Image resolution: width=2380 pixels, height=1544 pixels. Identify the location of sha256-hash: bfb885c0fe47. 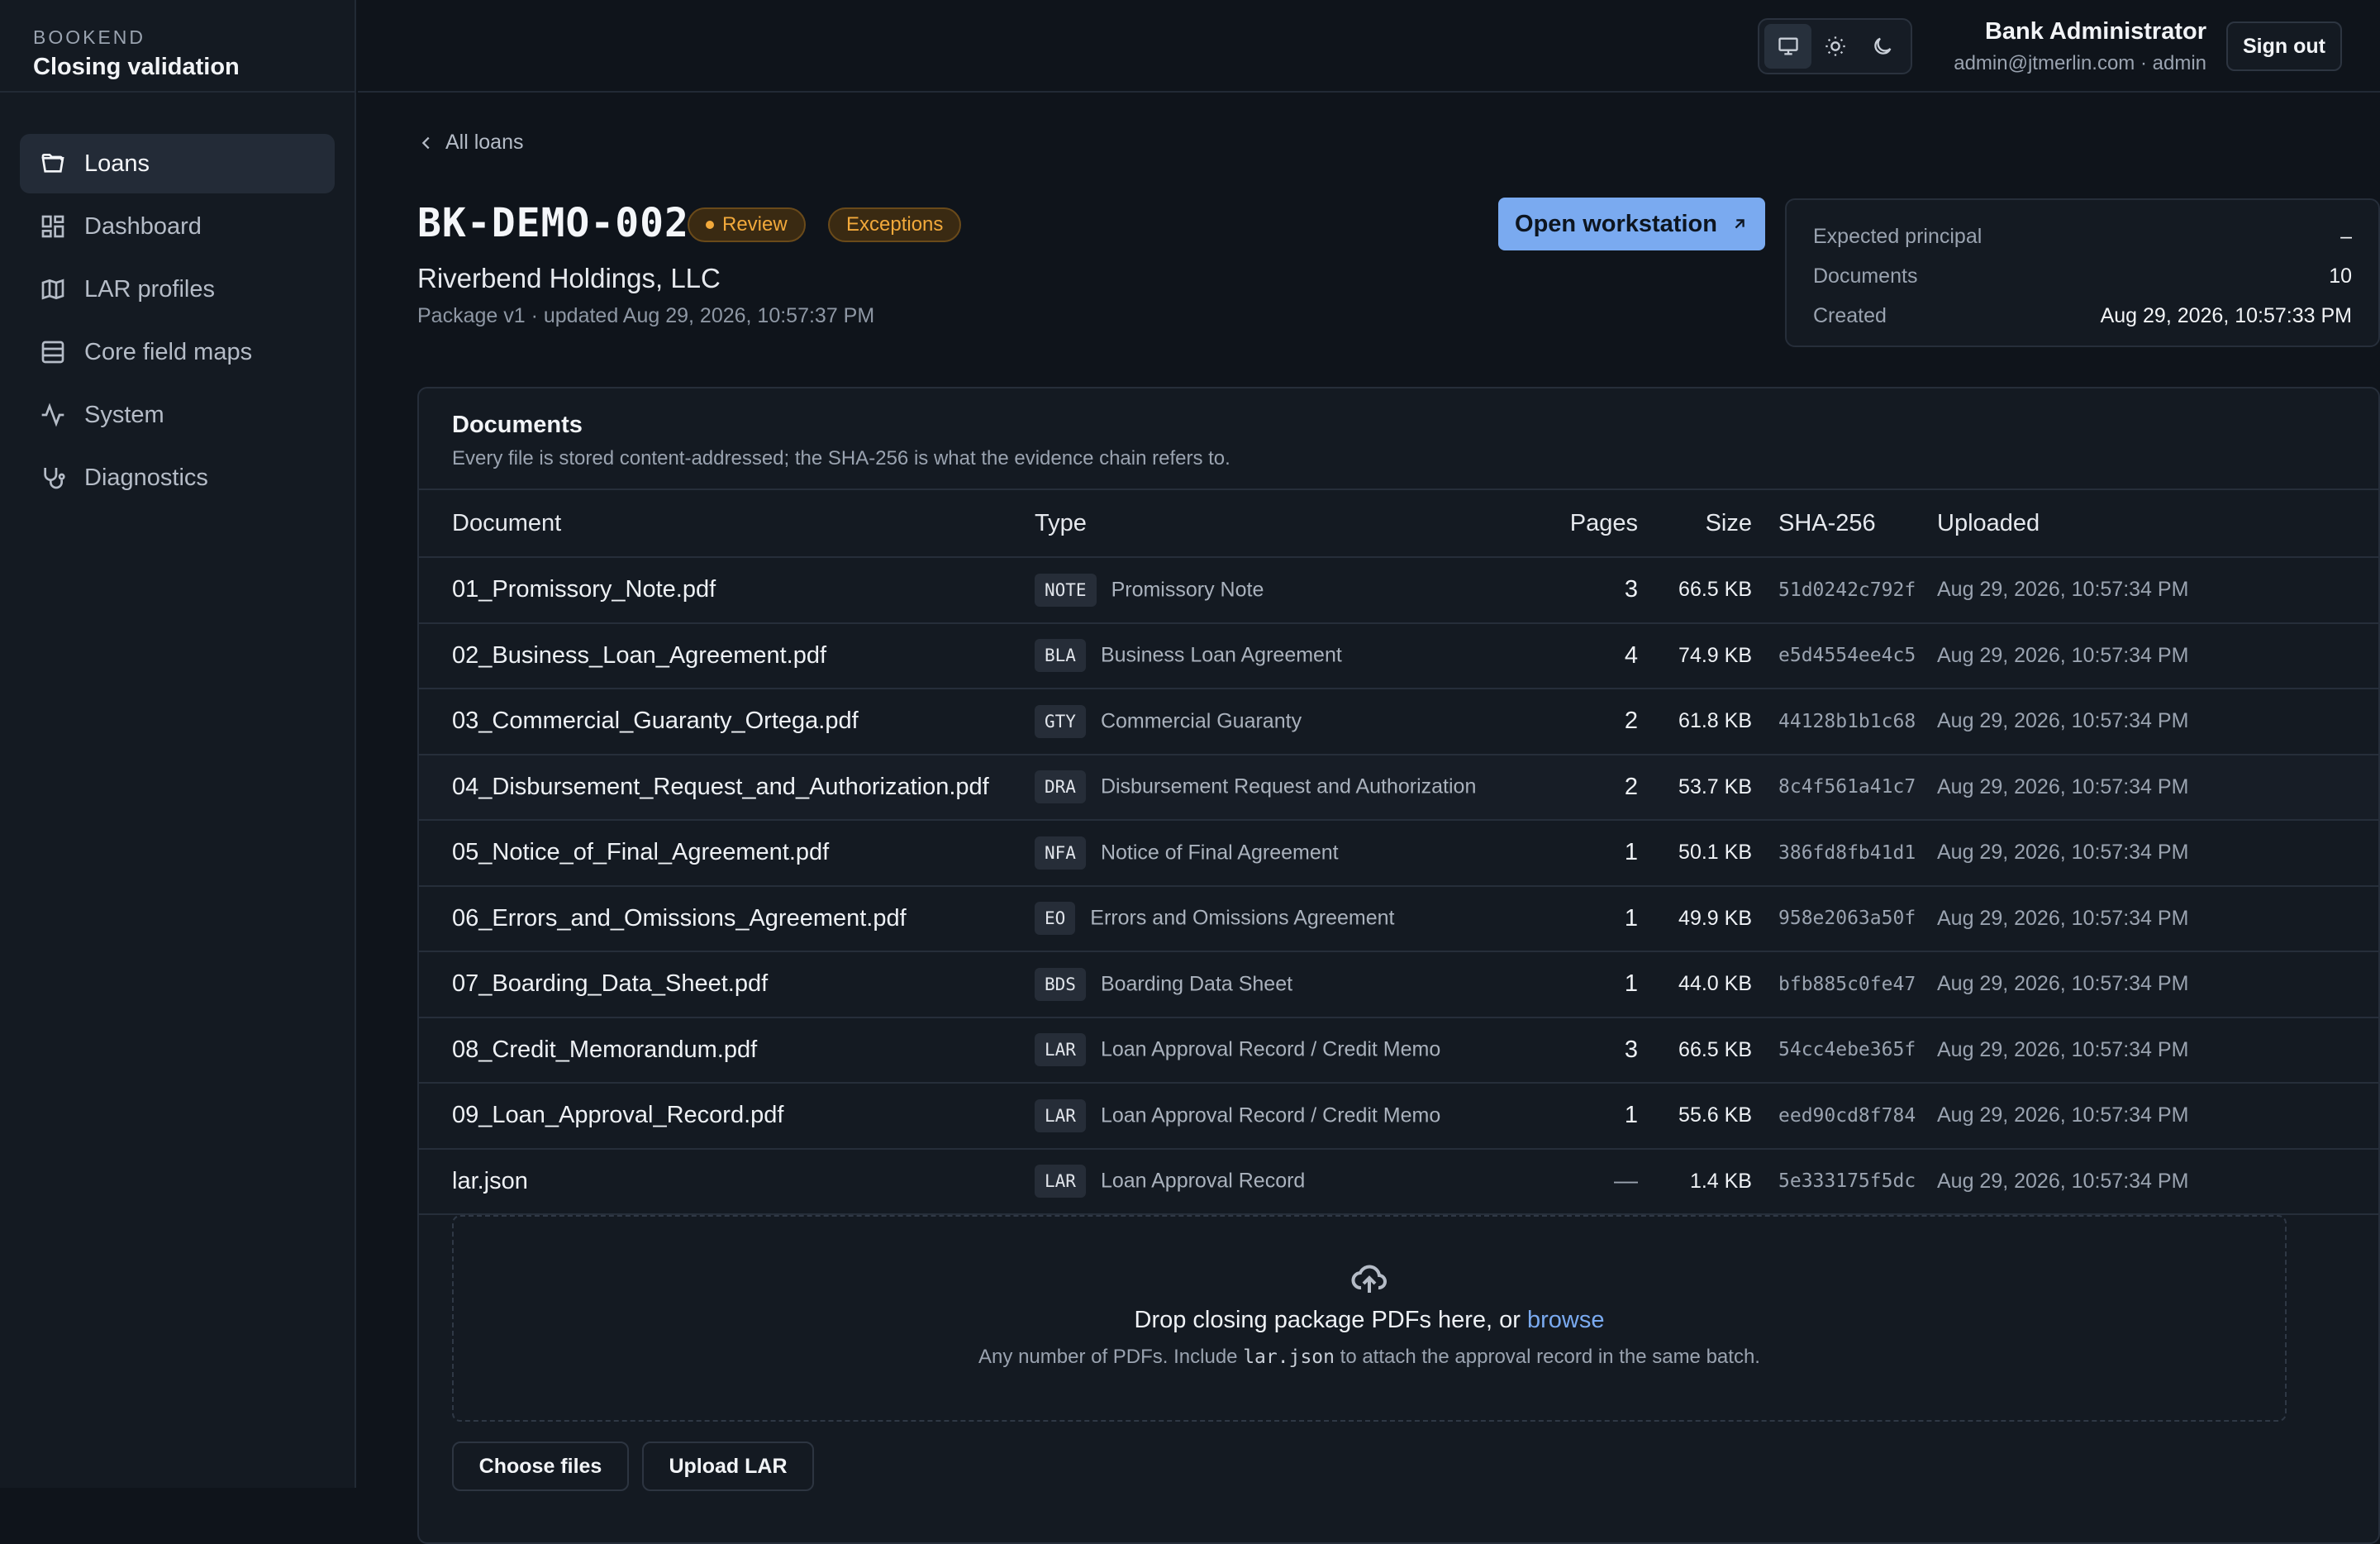
(1844, 984).